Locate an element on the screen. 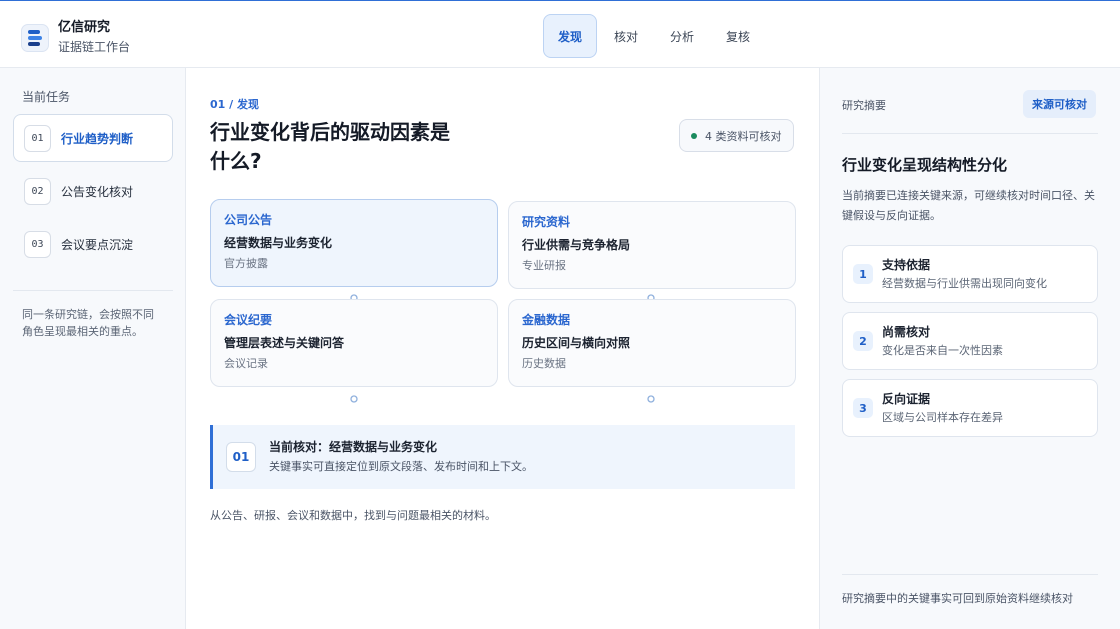  status-dot-icon is located at coordinates (694, 135).